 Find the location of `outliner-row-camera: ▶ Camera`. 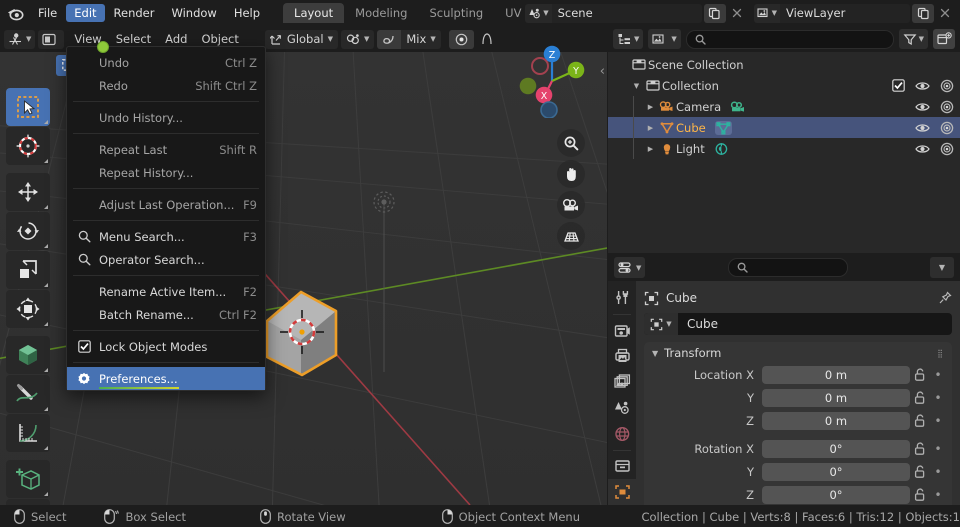

outliner-row-camera: ▶ Camera is located at coordinates (784, 106).